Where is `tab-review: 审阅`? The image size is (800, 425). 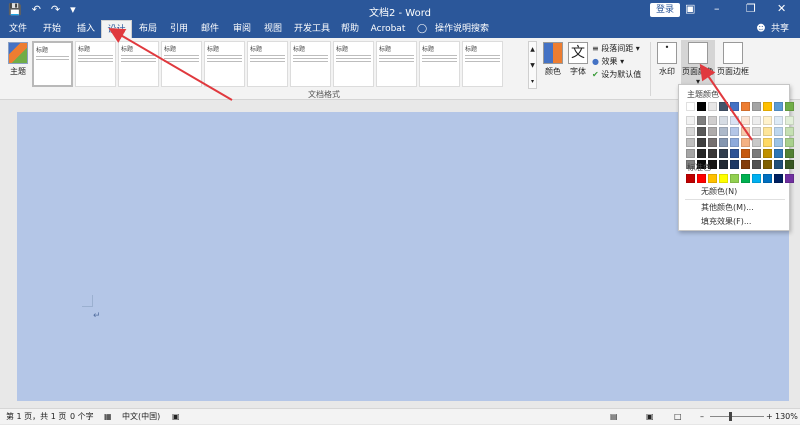
tab-review: 审阅 is located at coordinates (242, 29).